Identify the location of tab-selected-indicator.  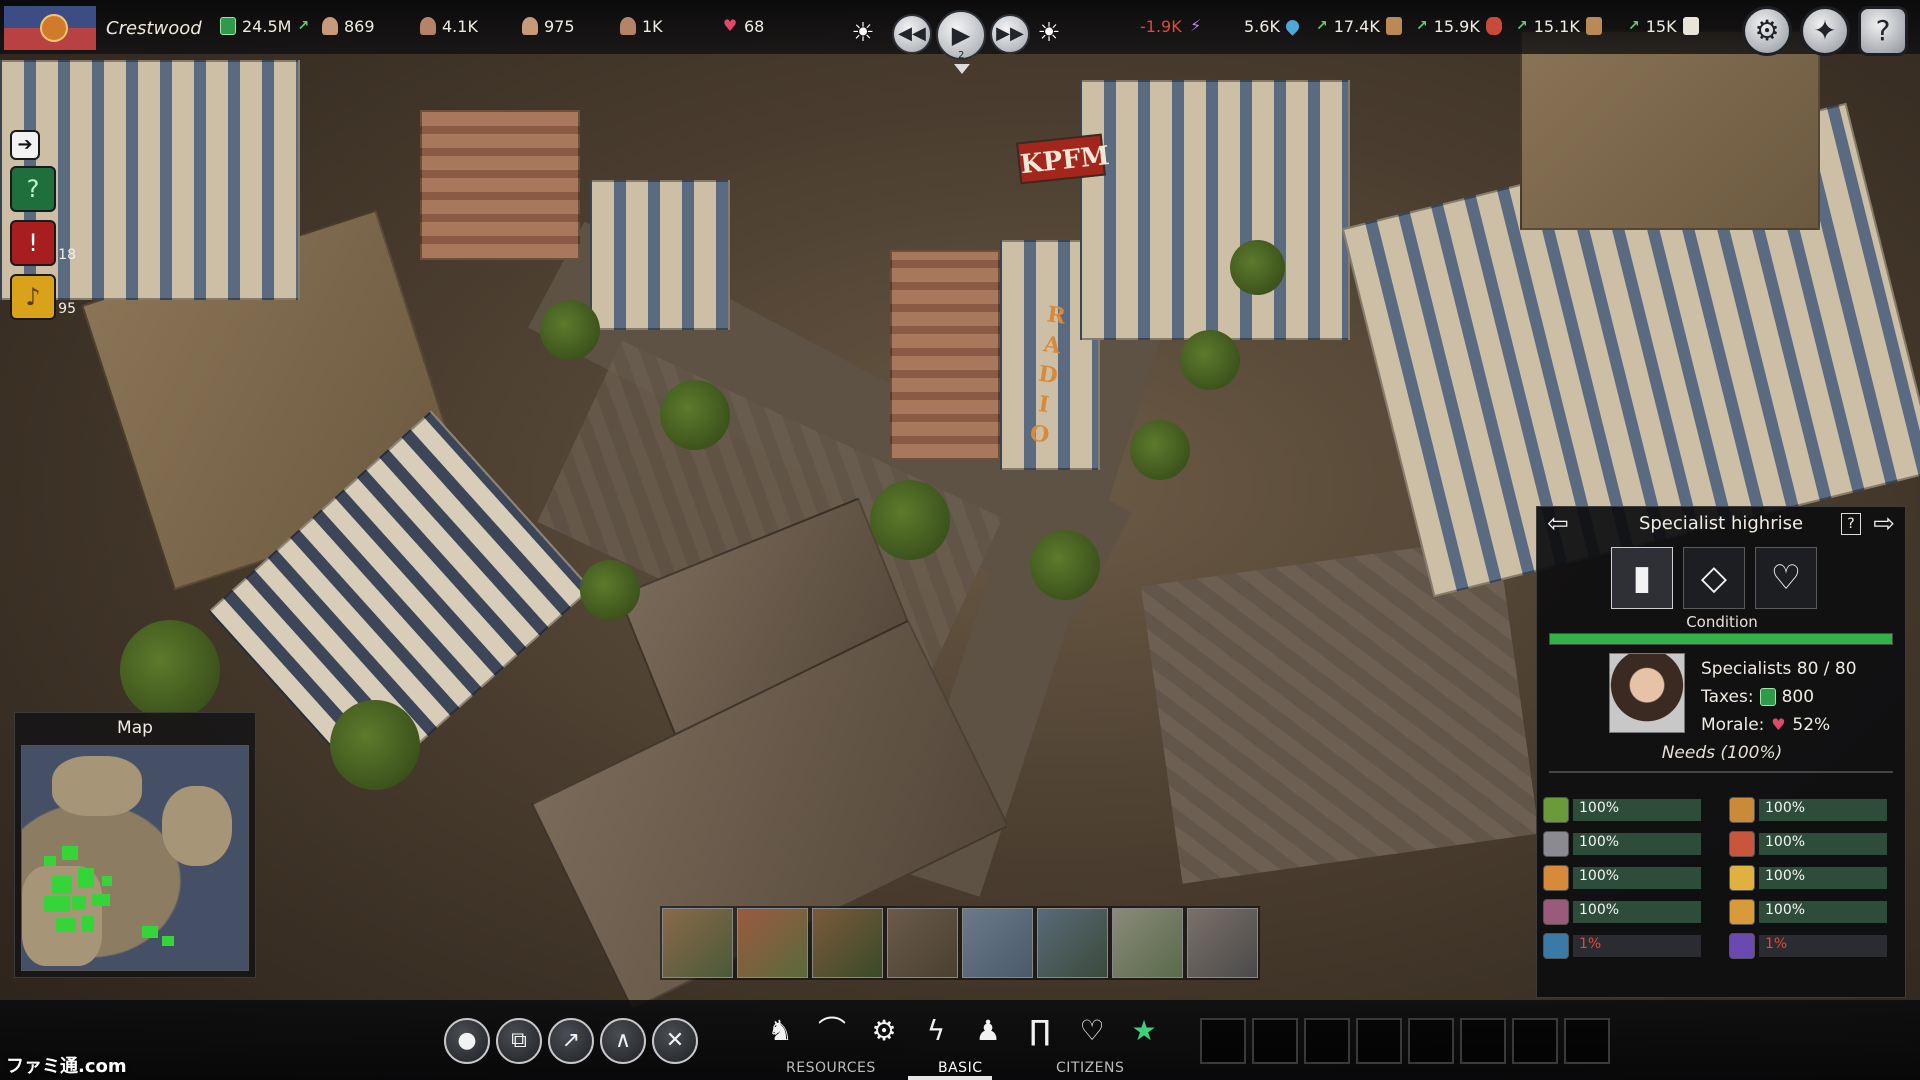
(950, 1078).